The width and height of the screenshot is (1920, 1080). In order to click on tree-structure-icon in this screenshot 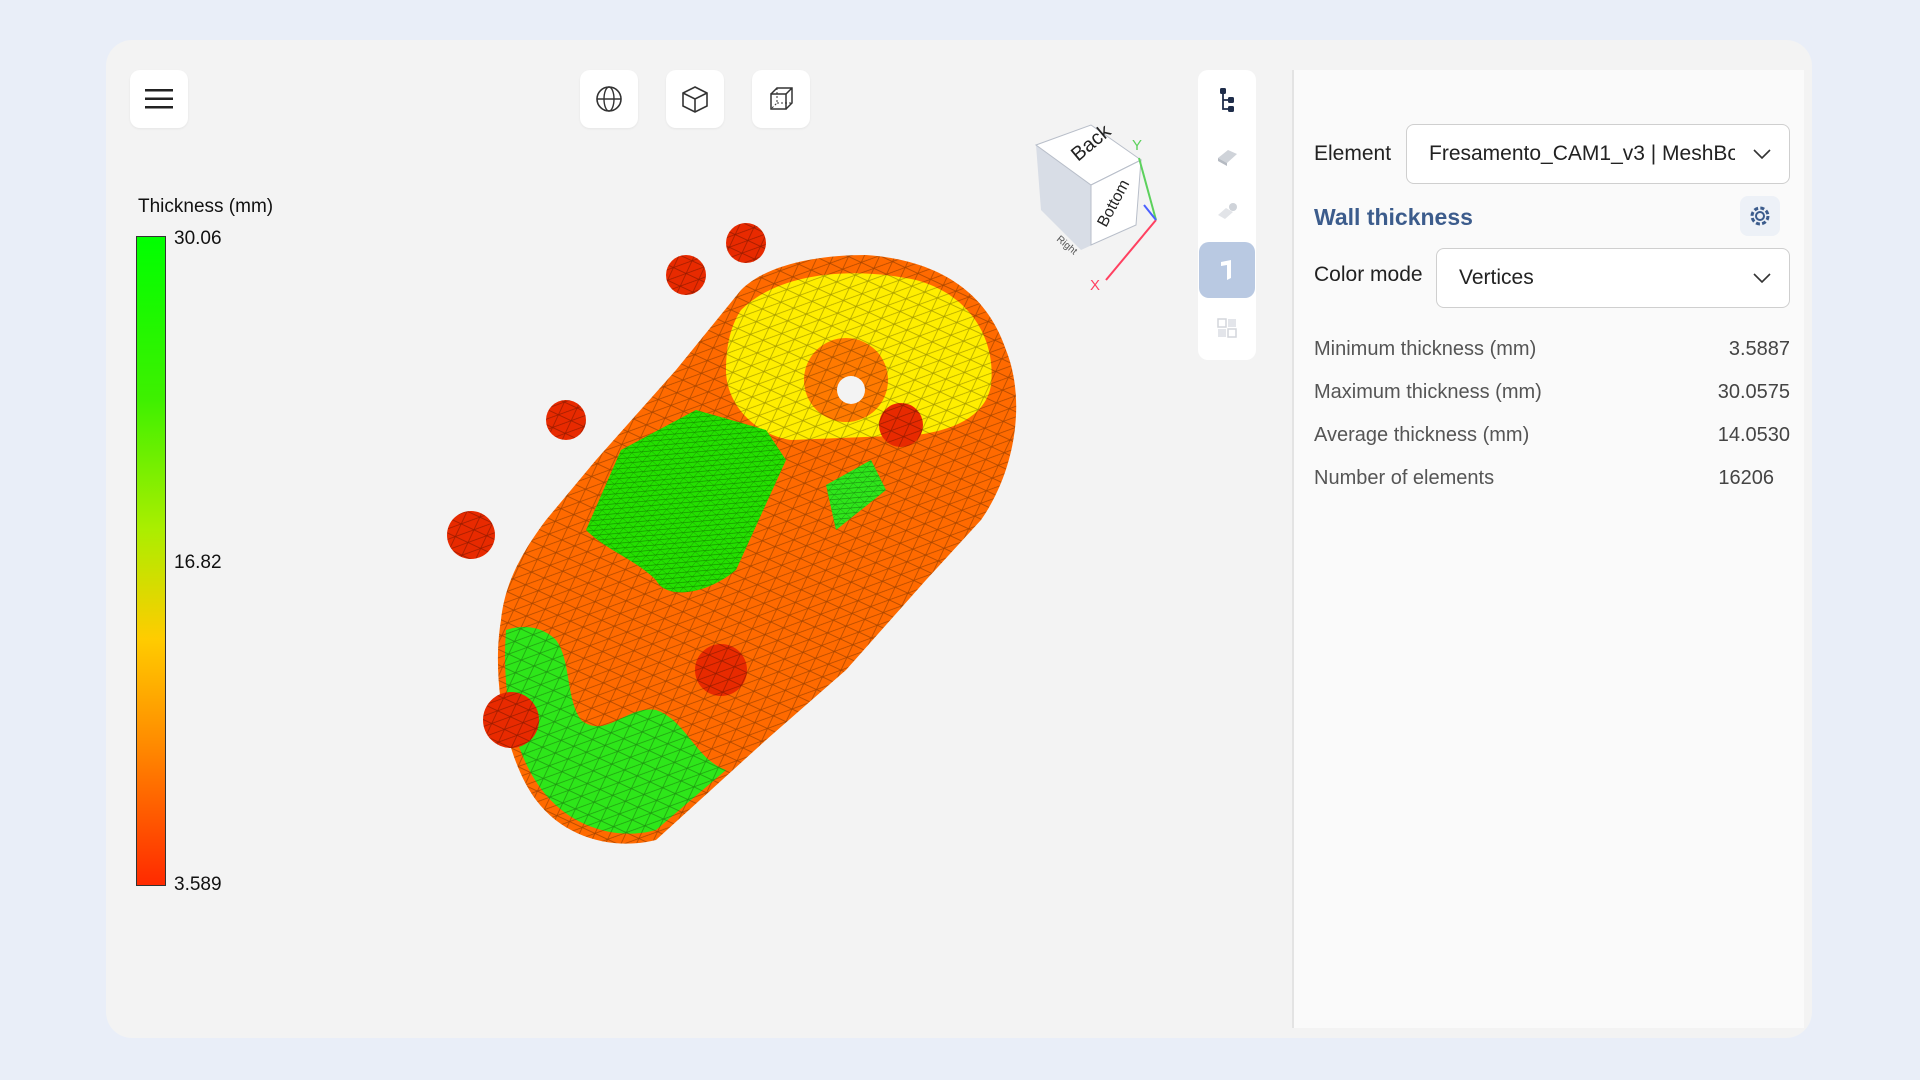, I will do `click(1227, 100)`.